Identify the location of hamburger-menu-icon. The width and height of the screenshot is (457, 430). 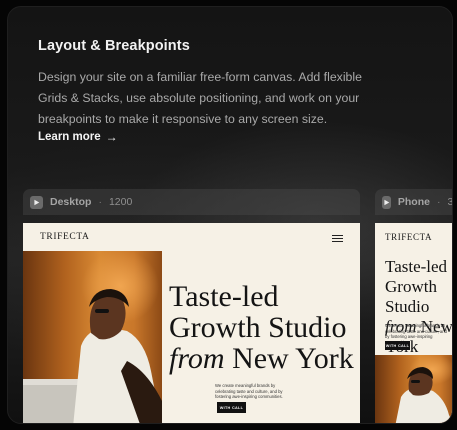
(337, 239).